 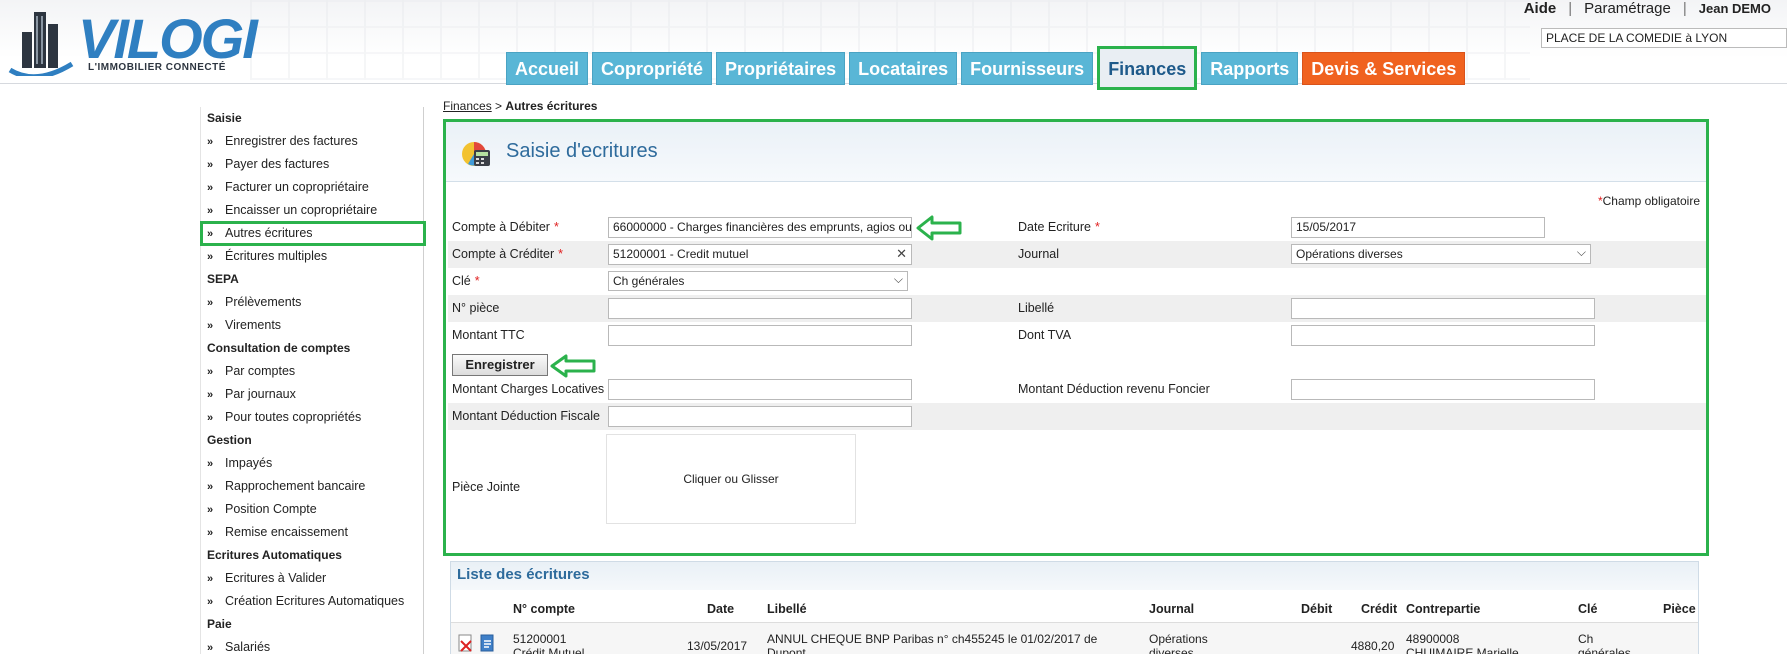 I want to click on copropriete-select: PLACE DE LA COMEDIE à LYON, so click(x=1664, y=38).